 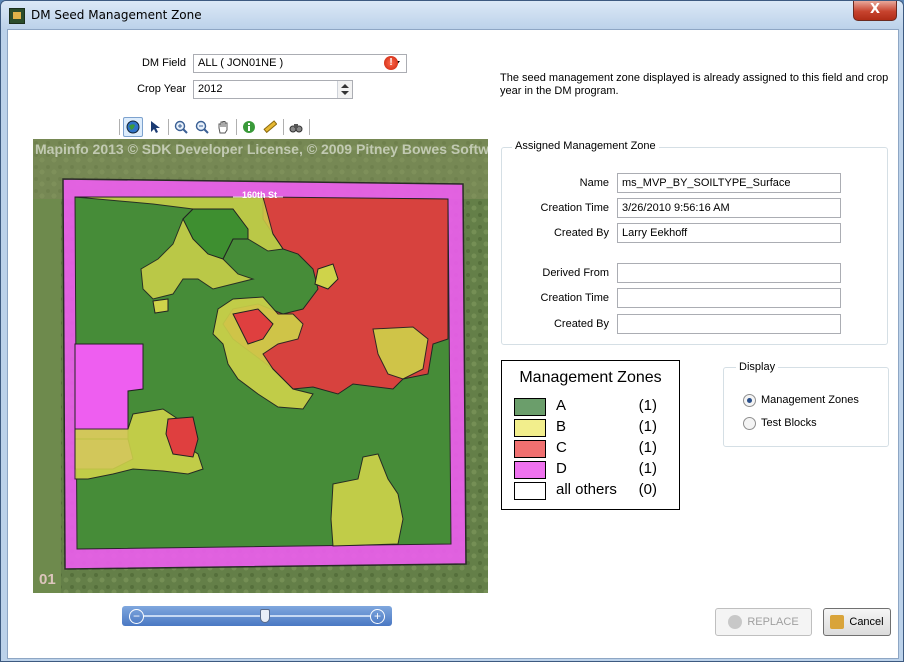 I want to click on field-label: 01, so click(x=47, y=579).